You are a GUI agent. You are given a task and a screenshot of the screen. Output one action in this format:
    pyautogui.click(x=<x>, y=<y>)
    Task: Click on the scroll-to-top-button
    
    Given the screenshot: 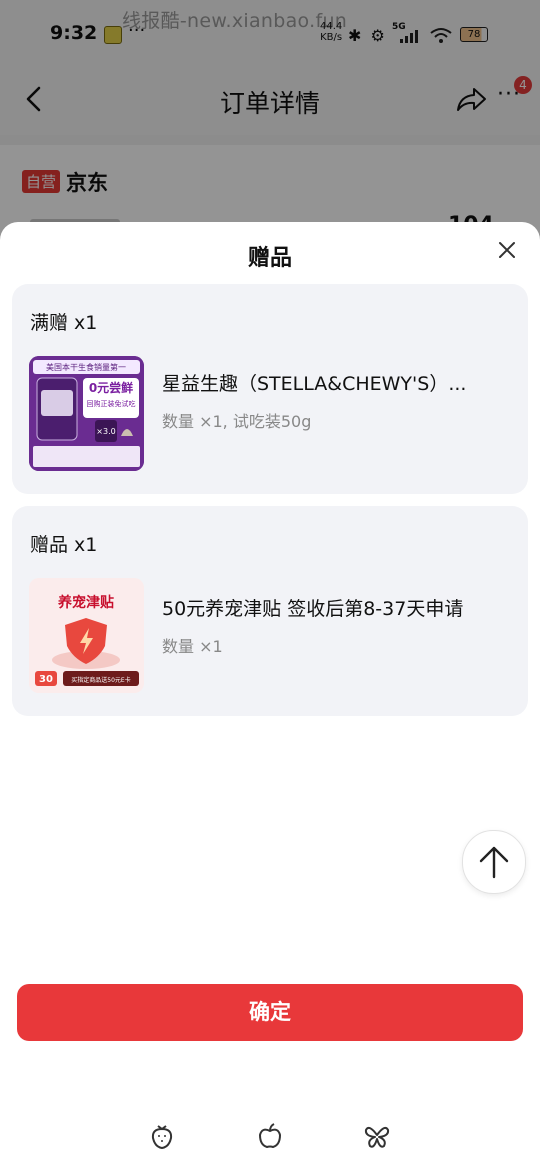 What is the action you would take?
    pyautogui.click(x=494, y=862)
    